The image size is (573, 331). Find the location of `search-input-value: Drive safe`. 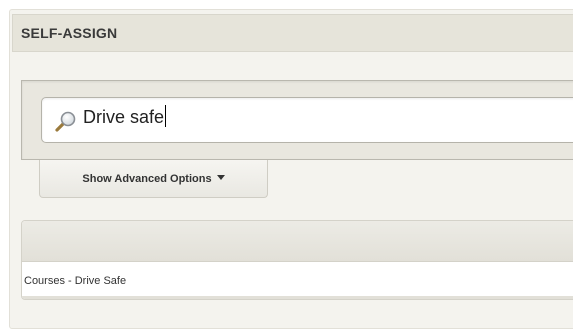

search-input-value: Drive safe is located at coordinates (124, 117).